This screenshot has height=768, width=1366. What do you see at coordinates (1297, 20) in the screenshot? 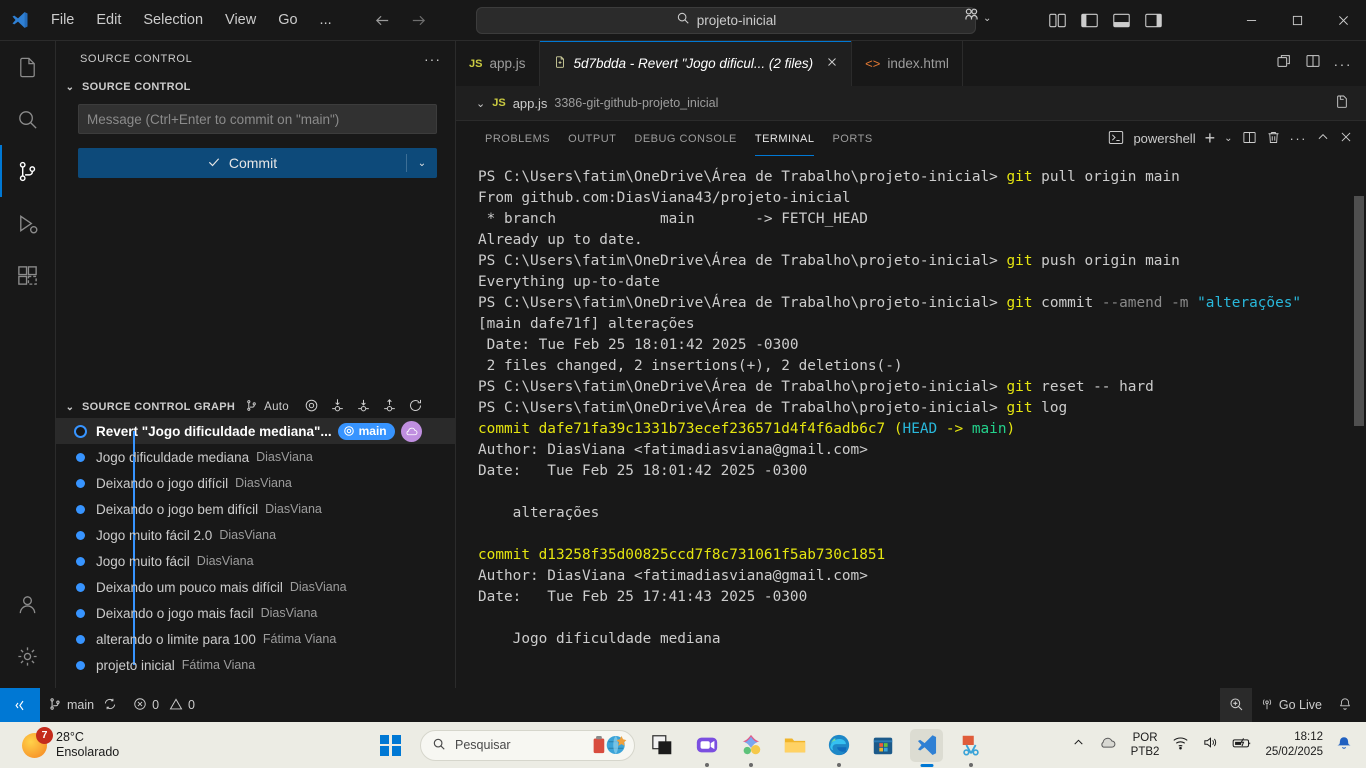
I see `window-maximize-button` at bounding box center [1297, 20].